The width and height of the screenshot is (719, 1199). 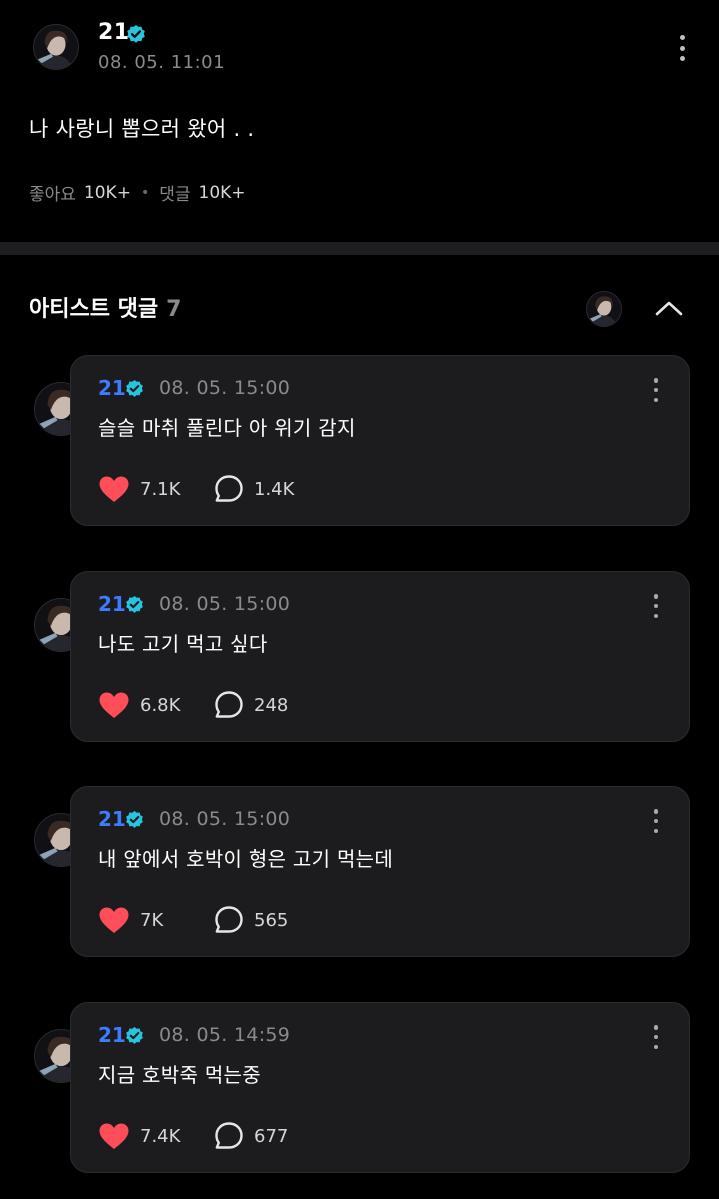 I want to click on collapse-button, so click(x=669, y=308).